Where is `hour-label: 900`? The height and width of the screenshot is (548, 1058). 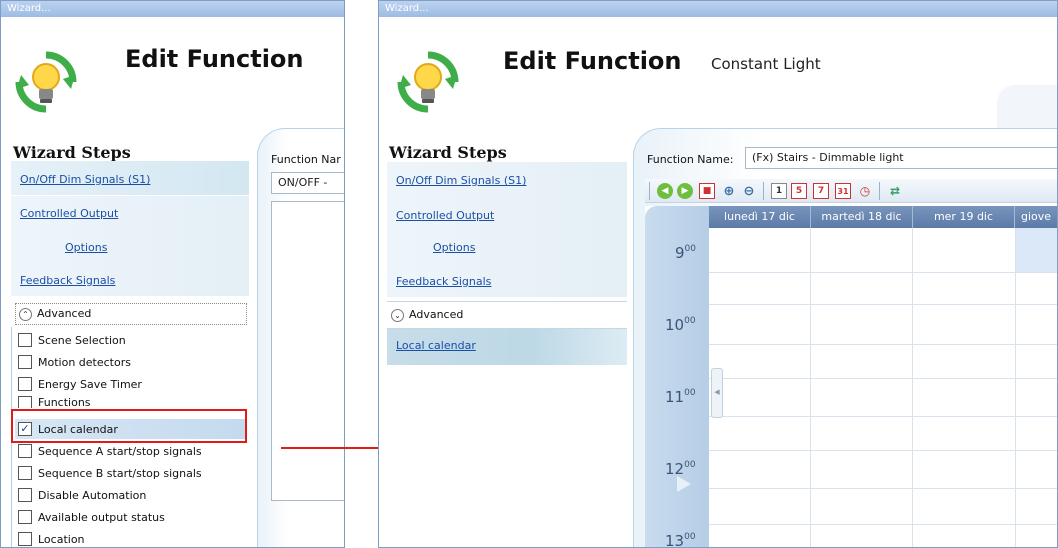
hour-label: 900 is located at coordinates (685, 253).